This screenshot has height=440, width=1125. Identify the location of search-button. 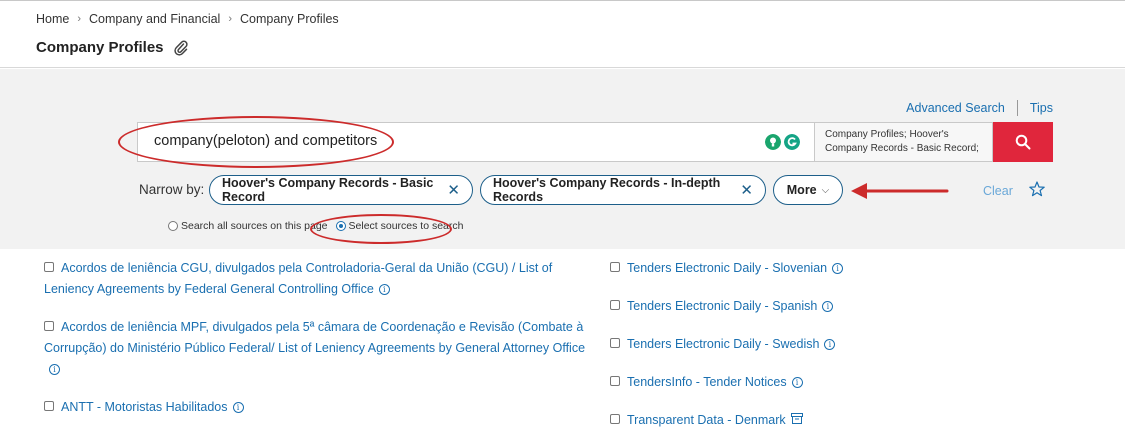
(1023, 142).